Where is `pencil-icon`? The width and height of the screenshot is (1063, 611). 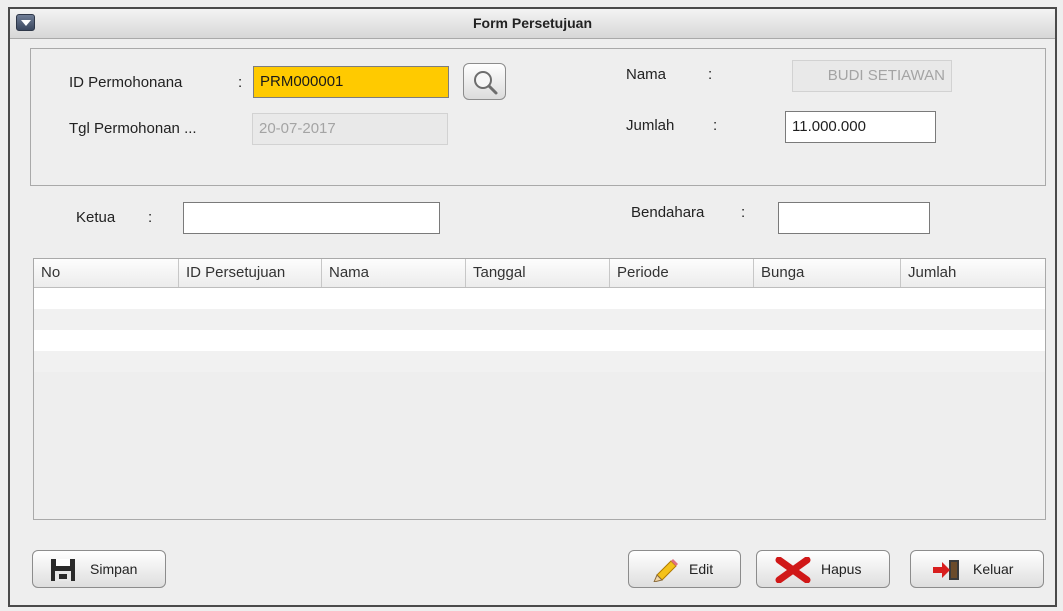 pencil-icon is located at coordinates (665, 570).